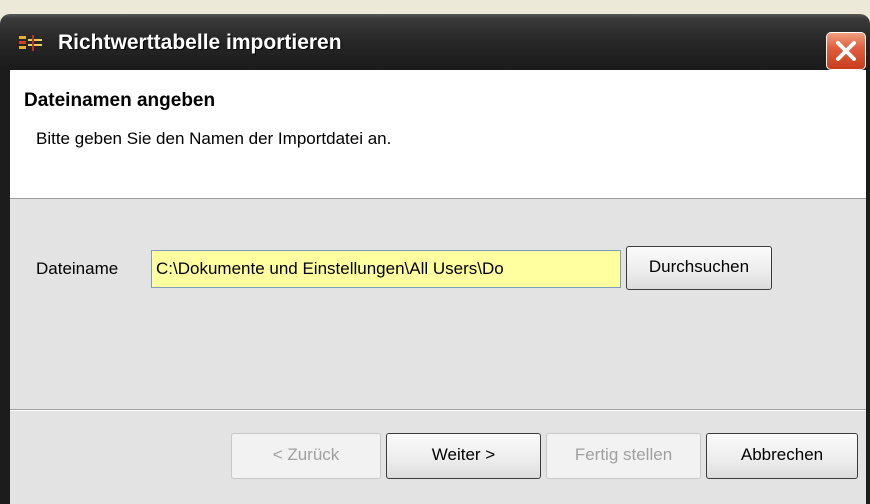 Image resolution: width=870 pixels, height=504 pixels. I want to click on filename-label: Dateiname, so click(77, 268).